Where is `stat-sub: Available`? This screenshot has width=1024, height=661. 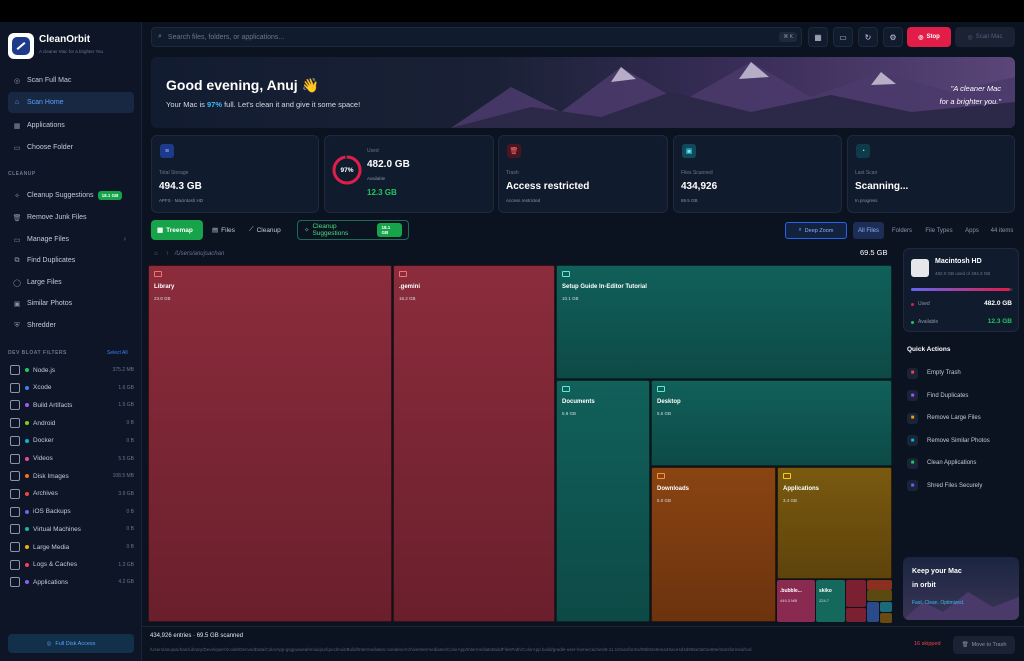
stat-sub: Available is located at coordinates (376, 178).